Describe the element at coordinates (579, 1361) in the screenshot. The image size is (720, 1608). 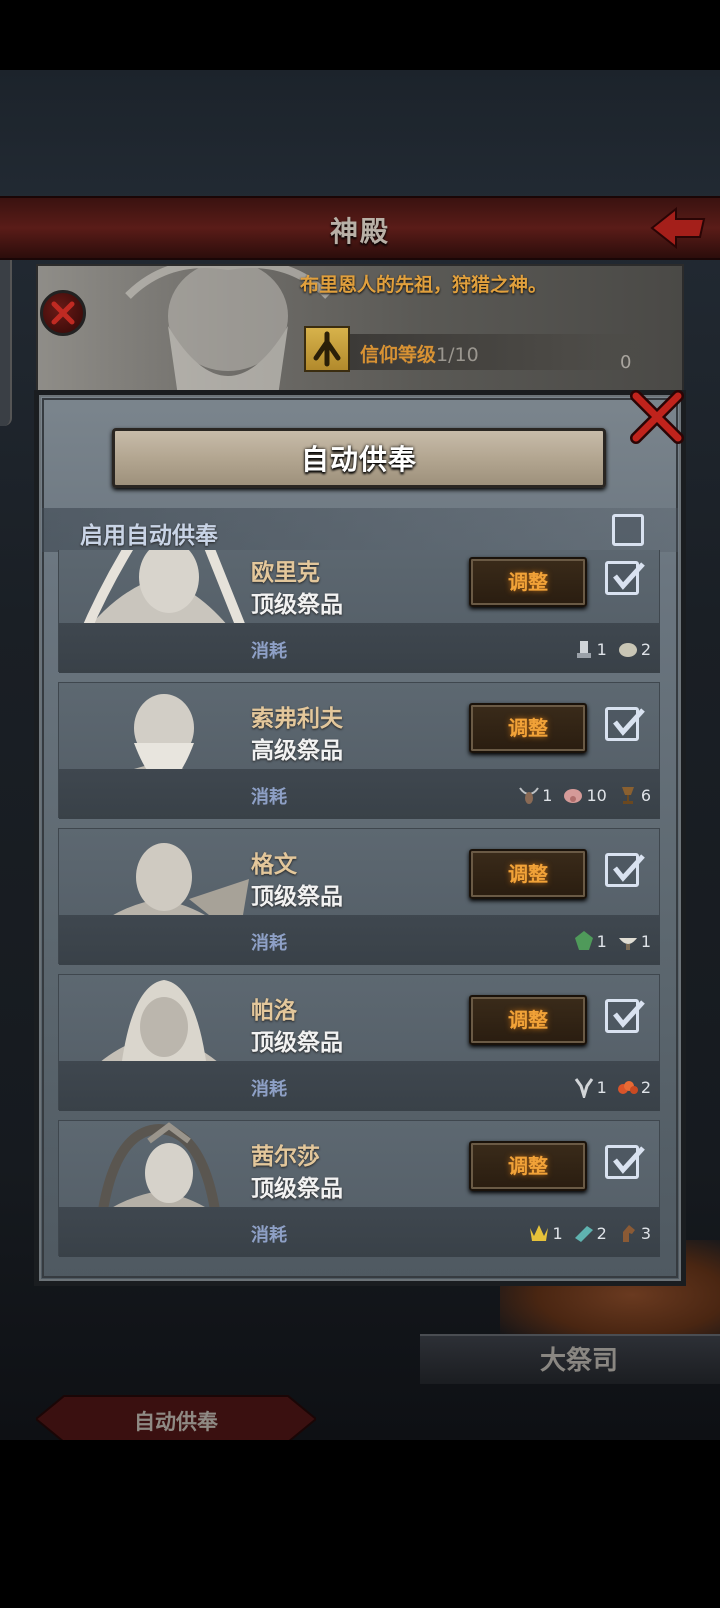
I see `high-priest-label: 大祭司` at that location.